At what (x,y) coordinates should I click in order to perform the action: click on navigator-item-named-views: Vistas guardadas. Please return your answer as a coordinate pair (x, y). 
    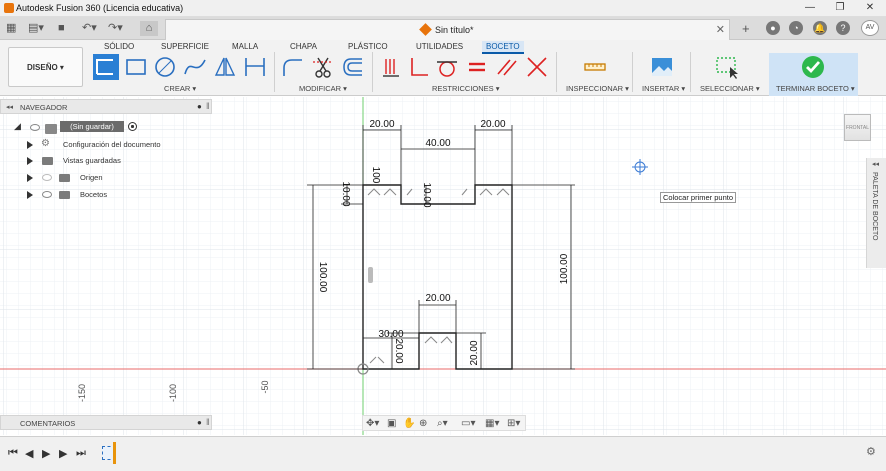
    Looking at the image, I should click on (119, 161).